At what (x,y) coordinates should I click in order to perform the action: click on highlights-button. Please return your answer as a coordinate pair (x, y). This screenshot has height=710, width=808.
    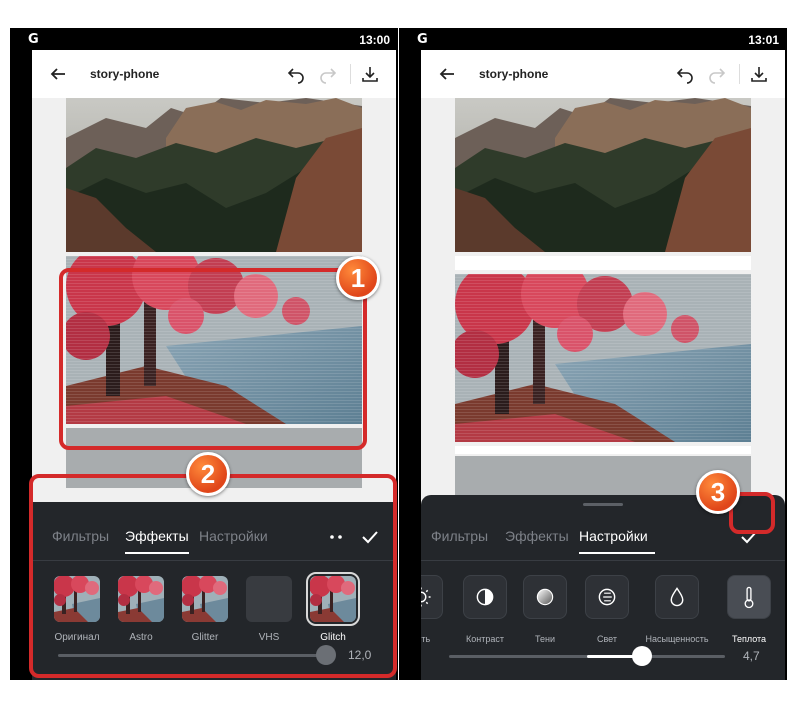
    Looking at the image, I should click on (607, 597).